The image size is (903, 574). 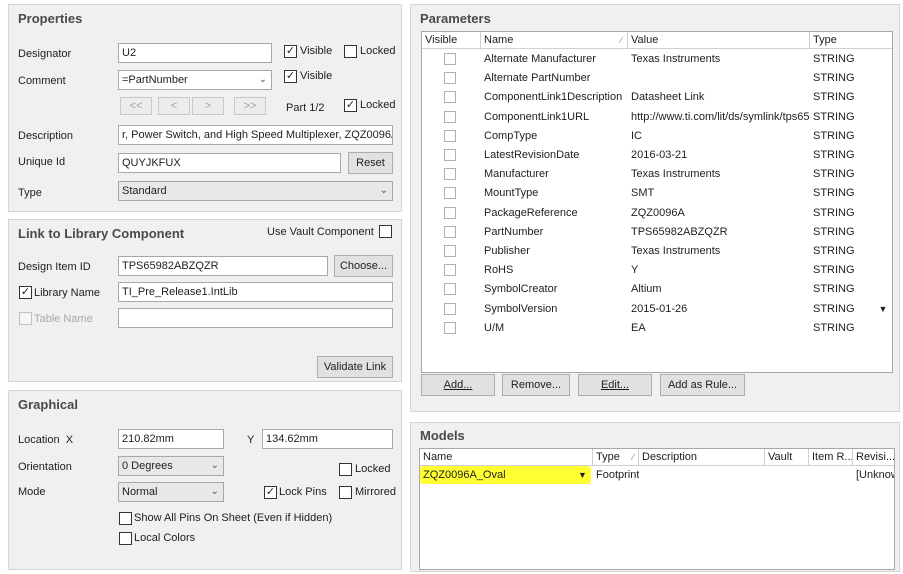 What do you see at coordinates (350, 105) in the screenshot?
I see `part-locked-checkbox: ✓` at bounding box center [350, 105].